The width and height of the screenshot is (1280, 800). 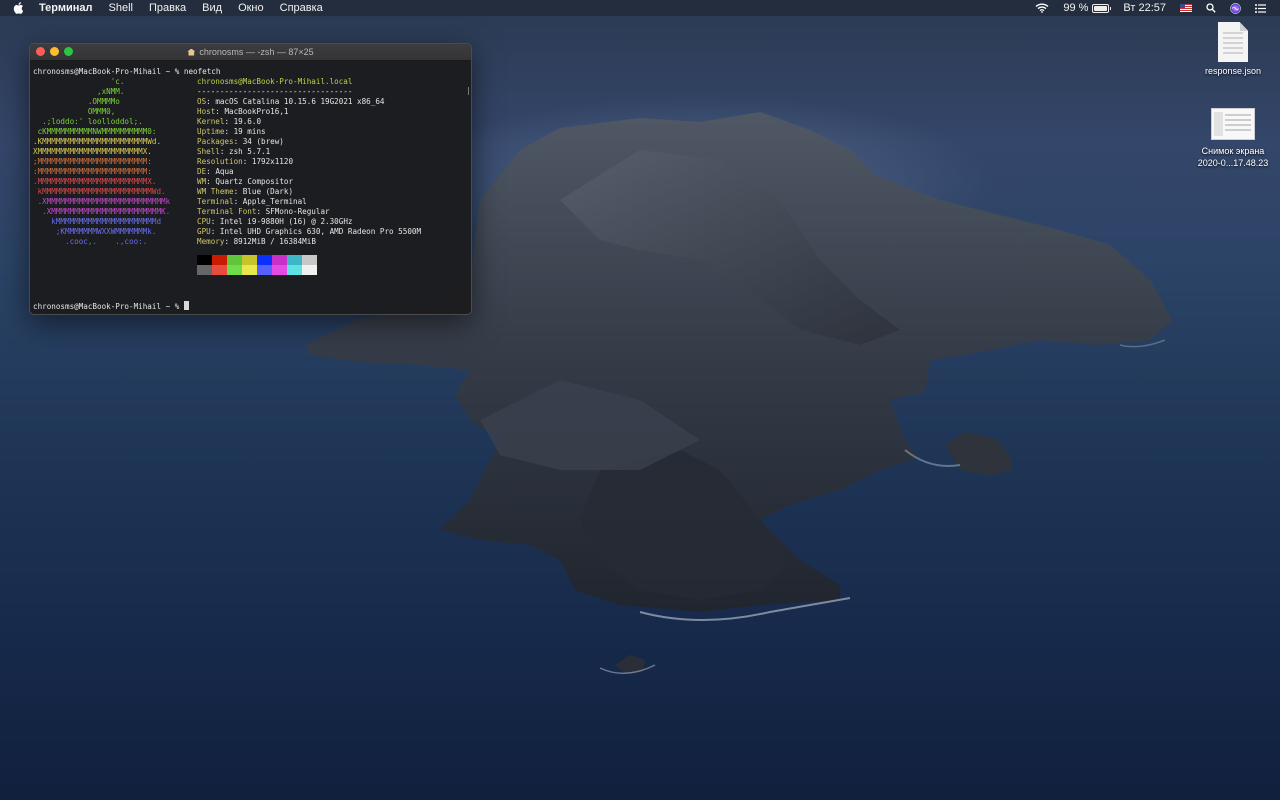 What do you see at coordinates (263, 211) in the screenshot?
I see `info-line: Terminal Font: SFMono-Regular` at bounding box center [263, 211].